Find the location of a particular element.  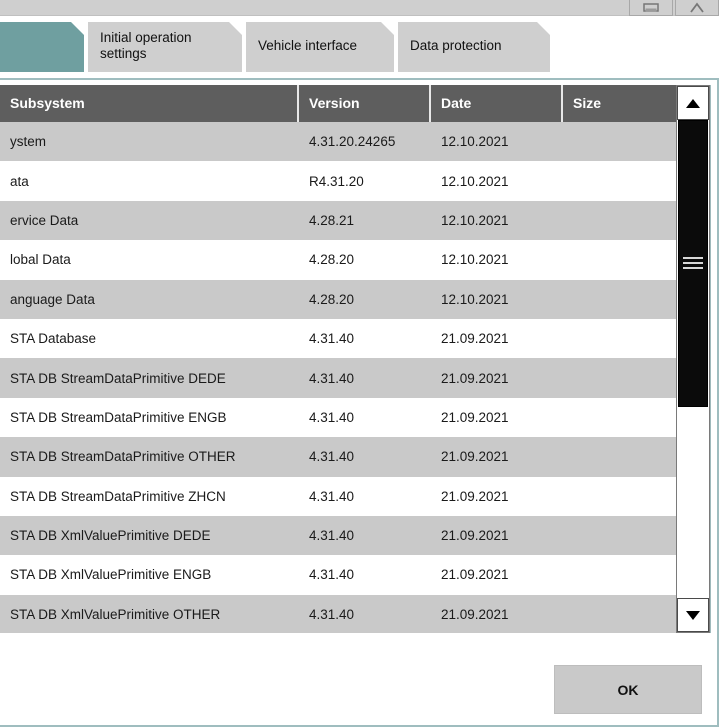

table-row: lobal Data 4.28.20 12.10.2021 is located at coordinates (355, 260).